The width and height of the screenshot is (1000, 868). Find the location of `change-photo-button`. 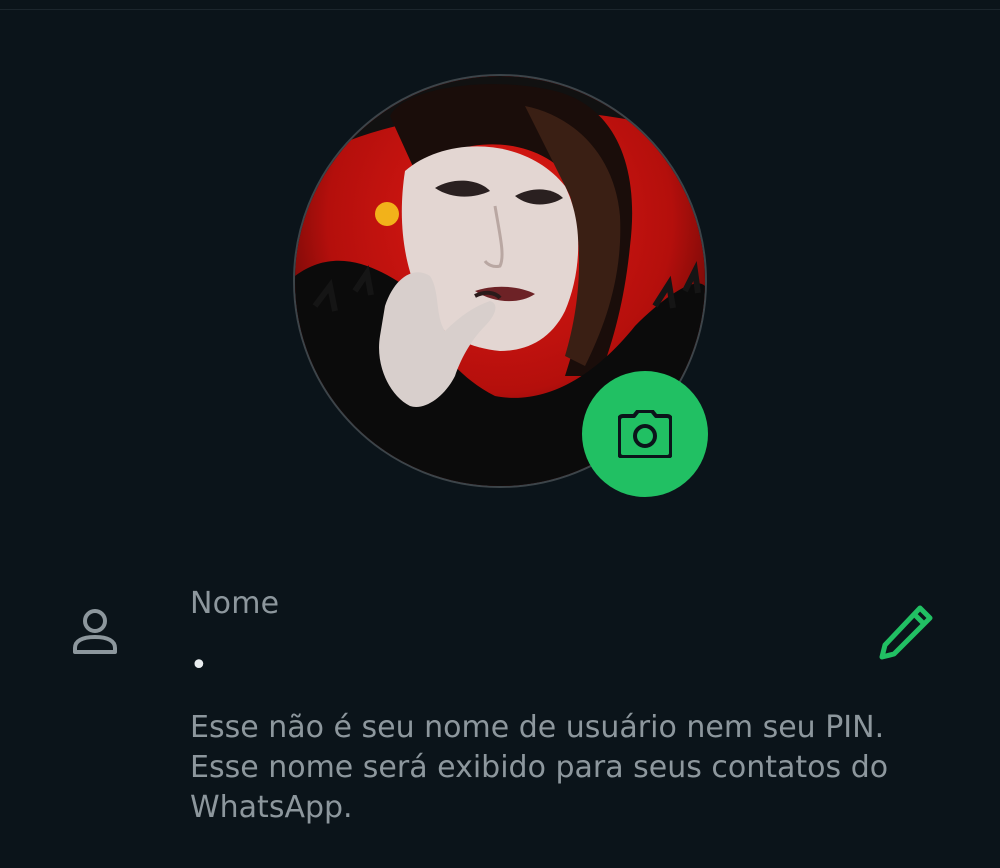

change-photo-button is located at coordinates (645, 434).